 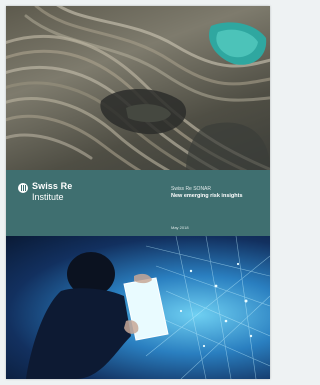 I want to click on brand-name: Swiss Re, so click(x=52, y=186).